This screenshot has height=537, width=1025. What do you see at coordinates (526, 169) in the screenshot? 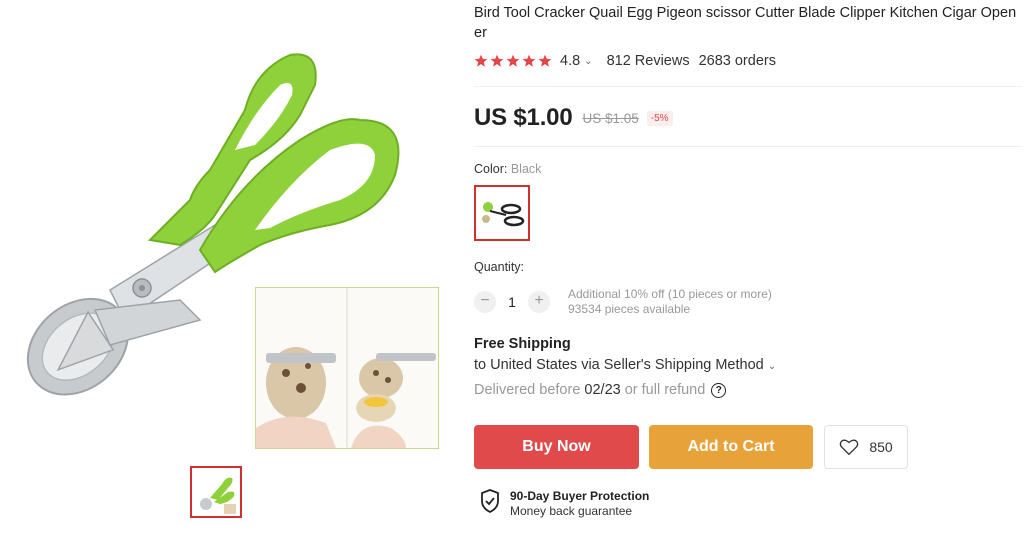
I see `color-value: Black` at bounding box center [526, 169].